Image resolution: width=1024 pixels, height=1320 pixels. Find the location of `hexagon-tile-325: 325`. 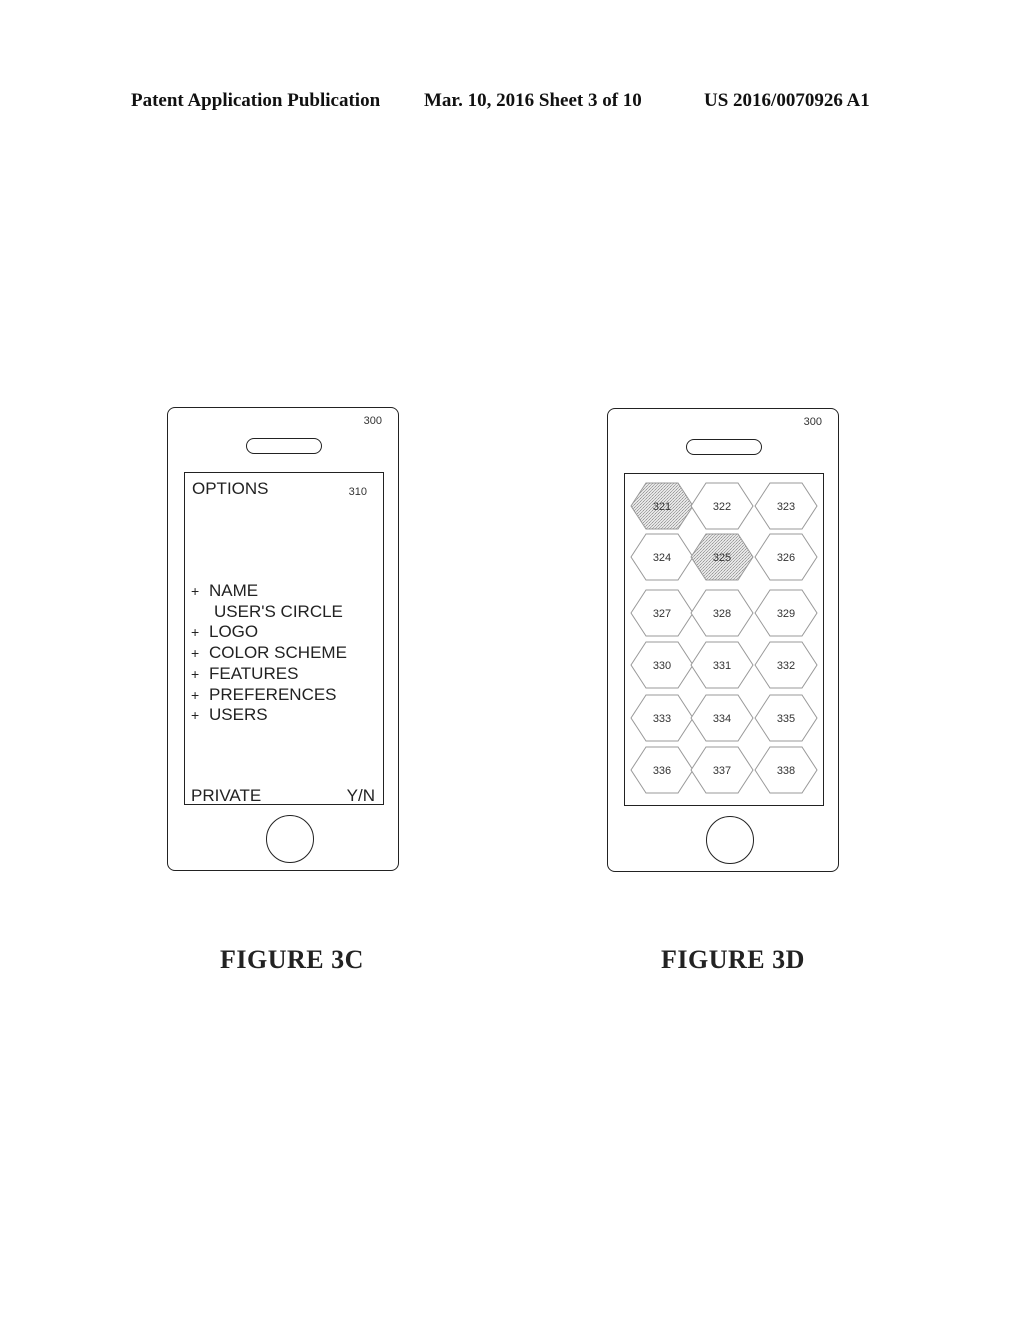

hexagon-tile-325: 325 is located at coordinates (722, 557).